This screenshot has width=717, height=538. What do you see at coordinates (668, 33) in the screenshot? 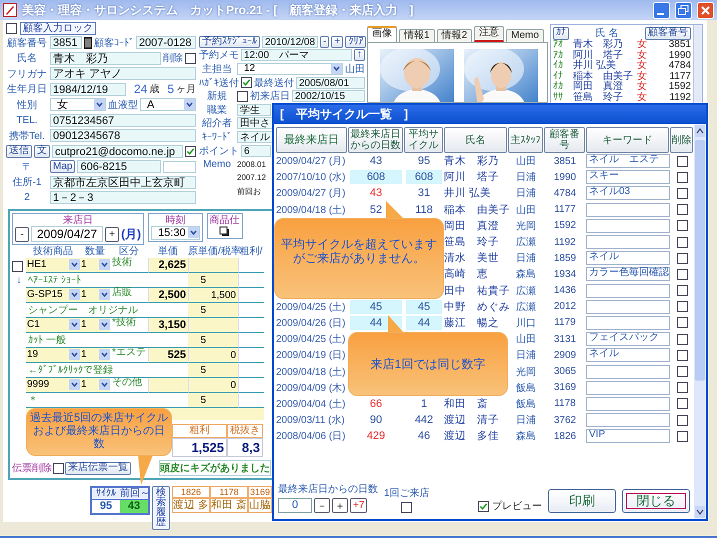
I see `number-button: 顧客番号` at bounding box center [668, 33].